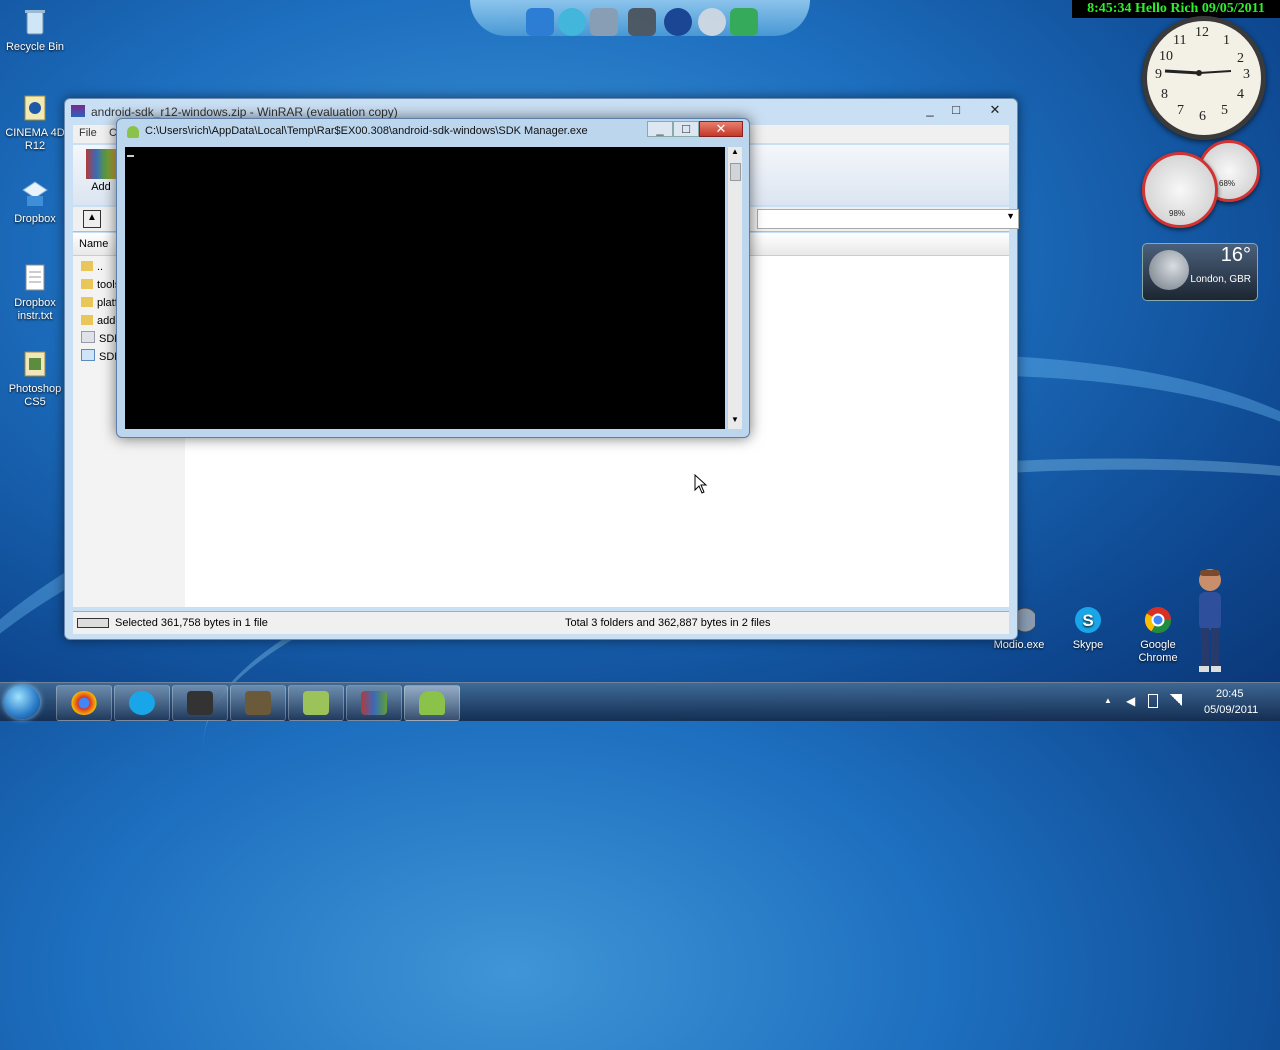  What do you see at coordinates (1010, 216) in the screenshot?
I see `chevron-down-icon: ▼` at bounding box center [1010, 216].